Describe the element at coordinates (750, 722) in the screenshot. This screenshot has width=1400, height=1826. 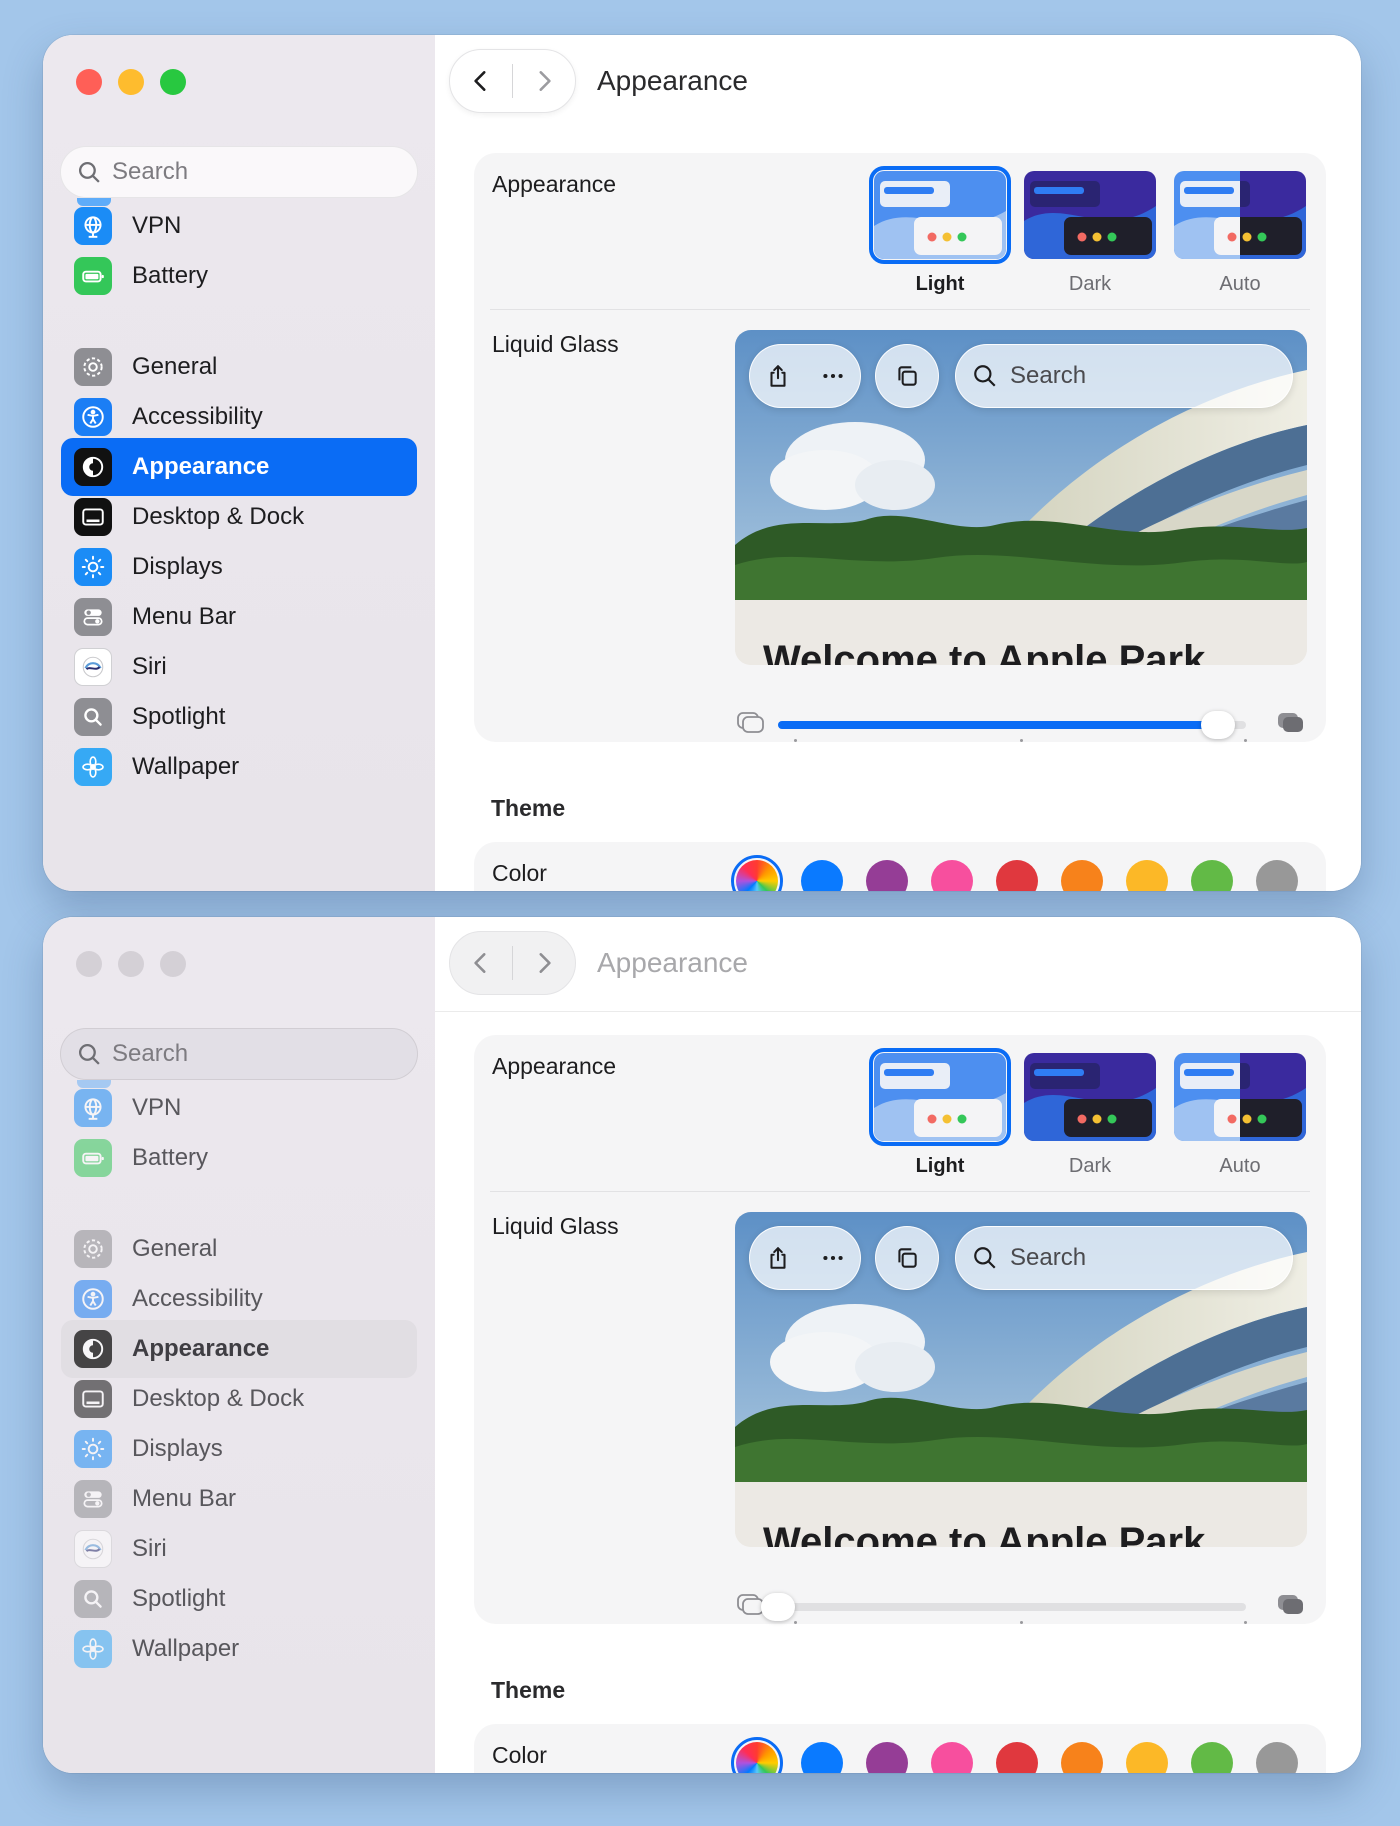
I see `clear-glass-icon` at that location.